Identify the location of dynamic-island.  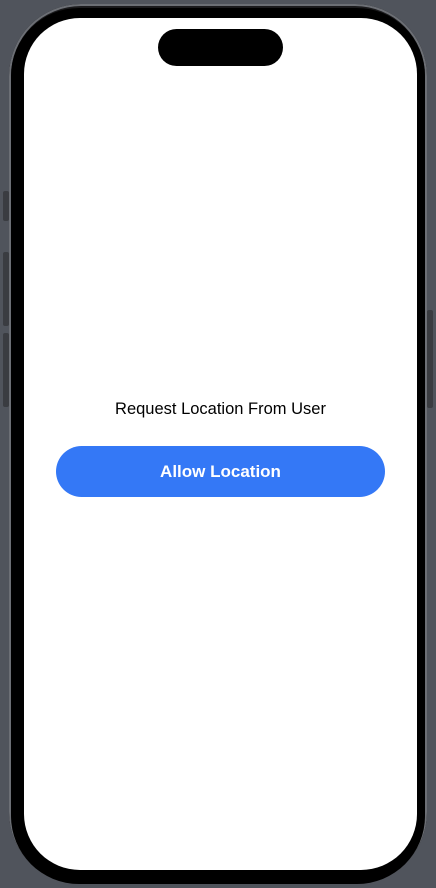
(220, 47).